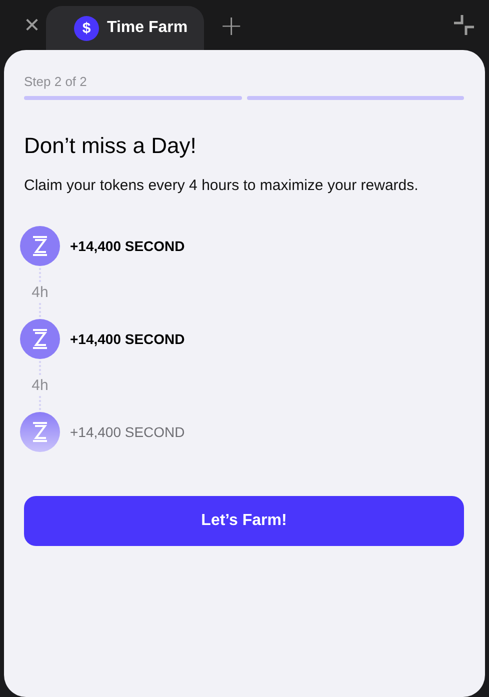 The image size is (489, 697). What do you see at coordinates (32, 25) in the screenshot?
I see `close-button: ✕` at bounding box center [32, 25].